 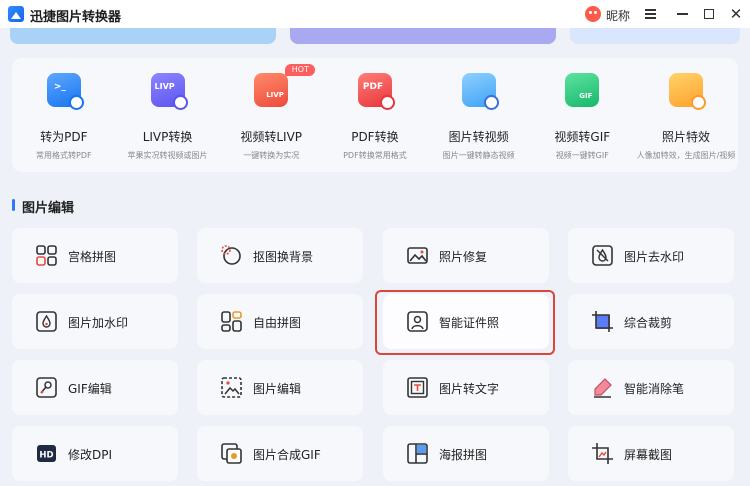 I want to click on feature-gif-edit: GIF编辑, so click(x=95, y=387).